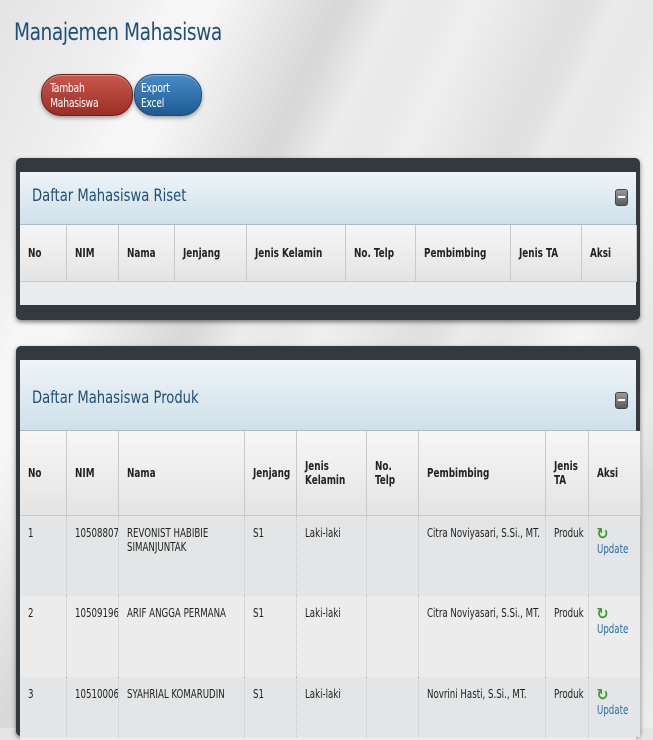 Image resolution: width=653 pixels, height=740 pixels. I want to click on cell-no: 2, so click(43, 636).